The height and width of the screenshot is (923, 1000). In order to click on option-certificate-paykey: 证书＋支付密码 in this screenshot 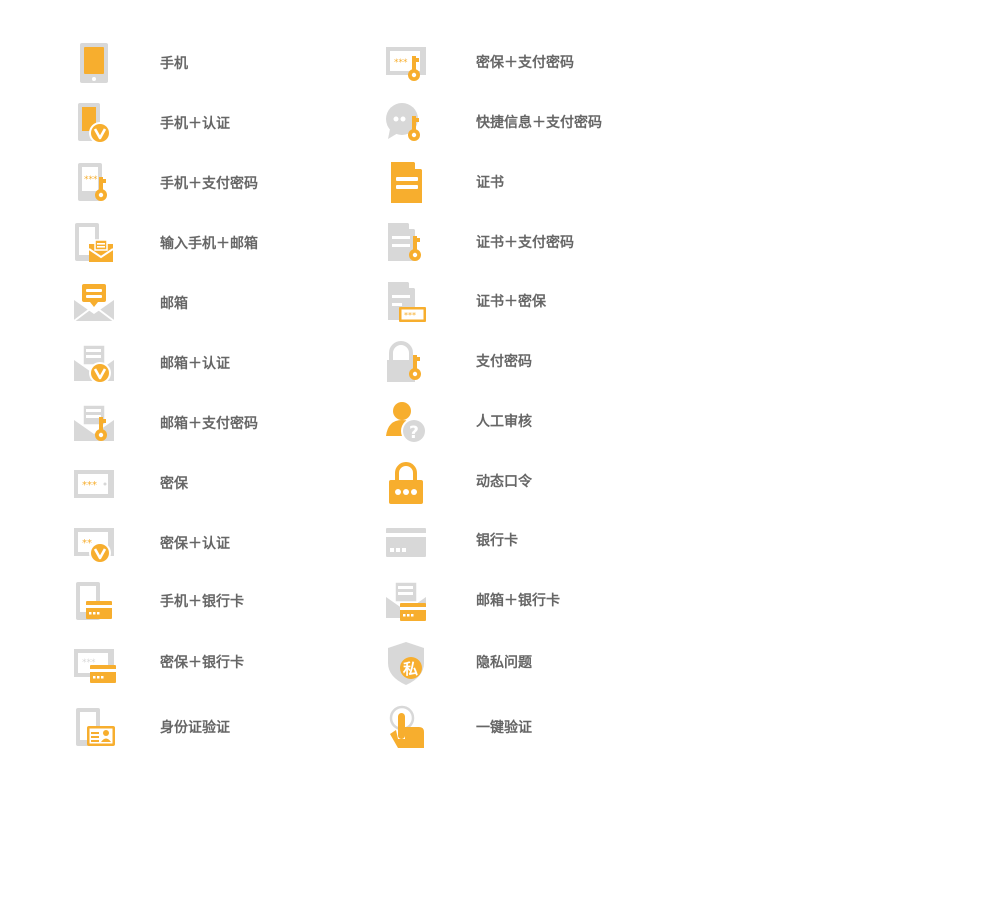, I will do `click(287, 244)`.